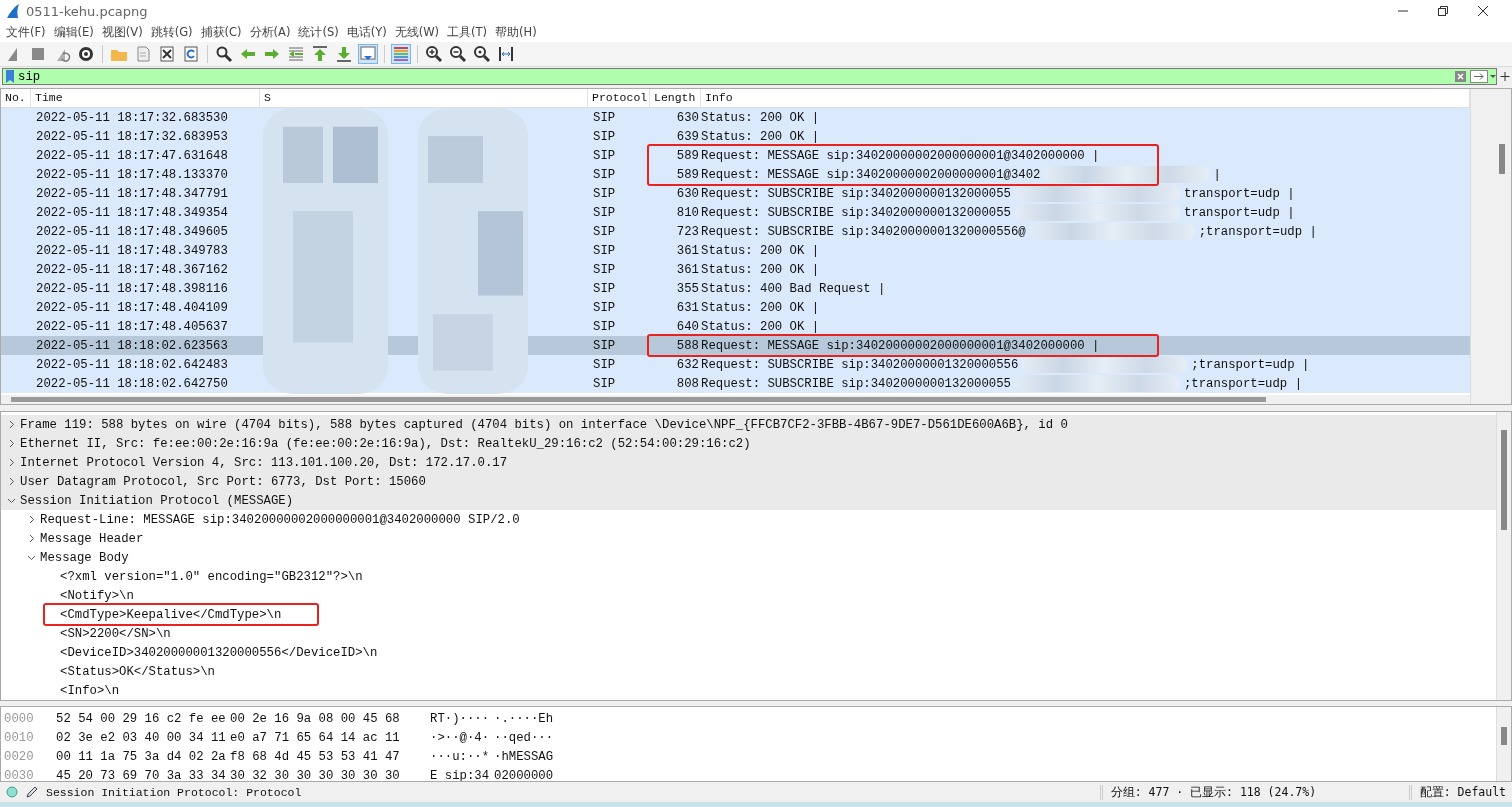  Describe the element at coordinates (687, 288) in the screenshot. I see `length-cell-text: 355` at that location.